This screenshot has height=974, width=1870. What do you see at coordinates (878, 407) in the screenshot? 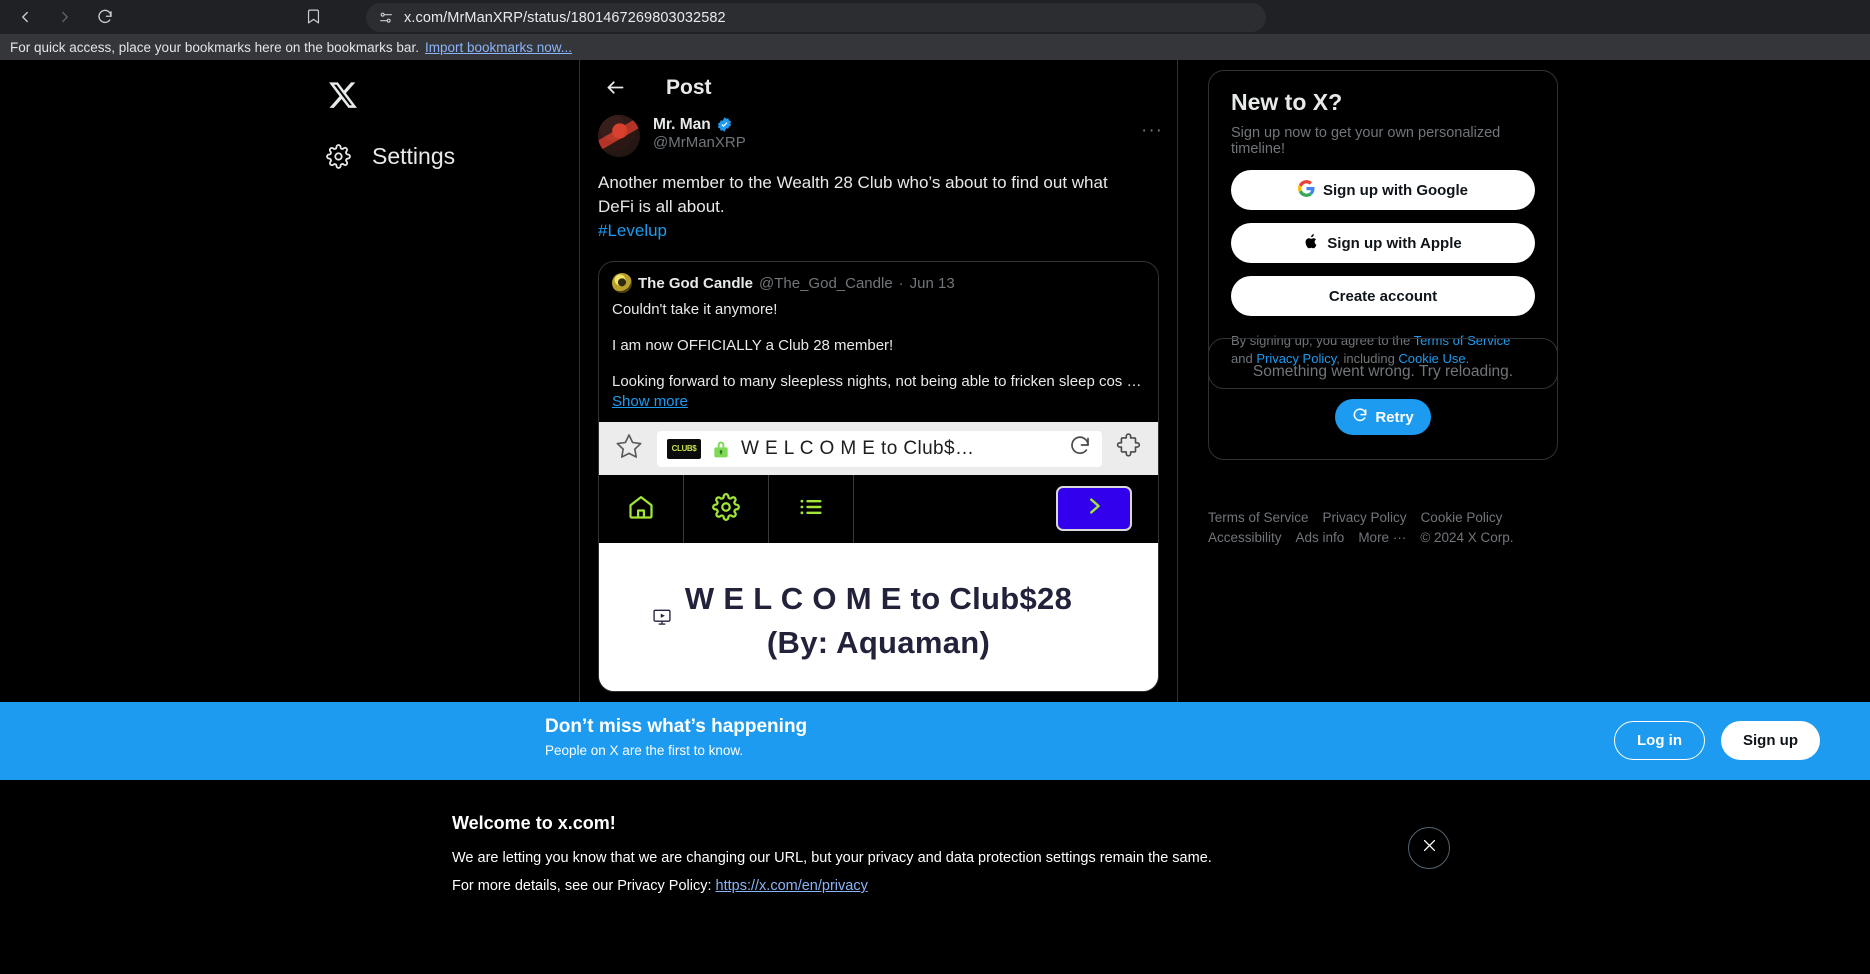
I see `show-more-link: Show more` at bounding box center [878, 407].